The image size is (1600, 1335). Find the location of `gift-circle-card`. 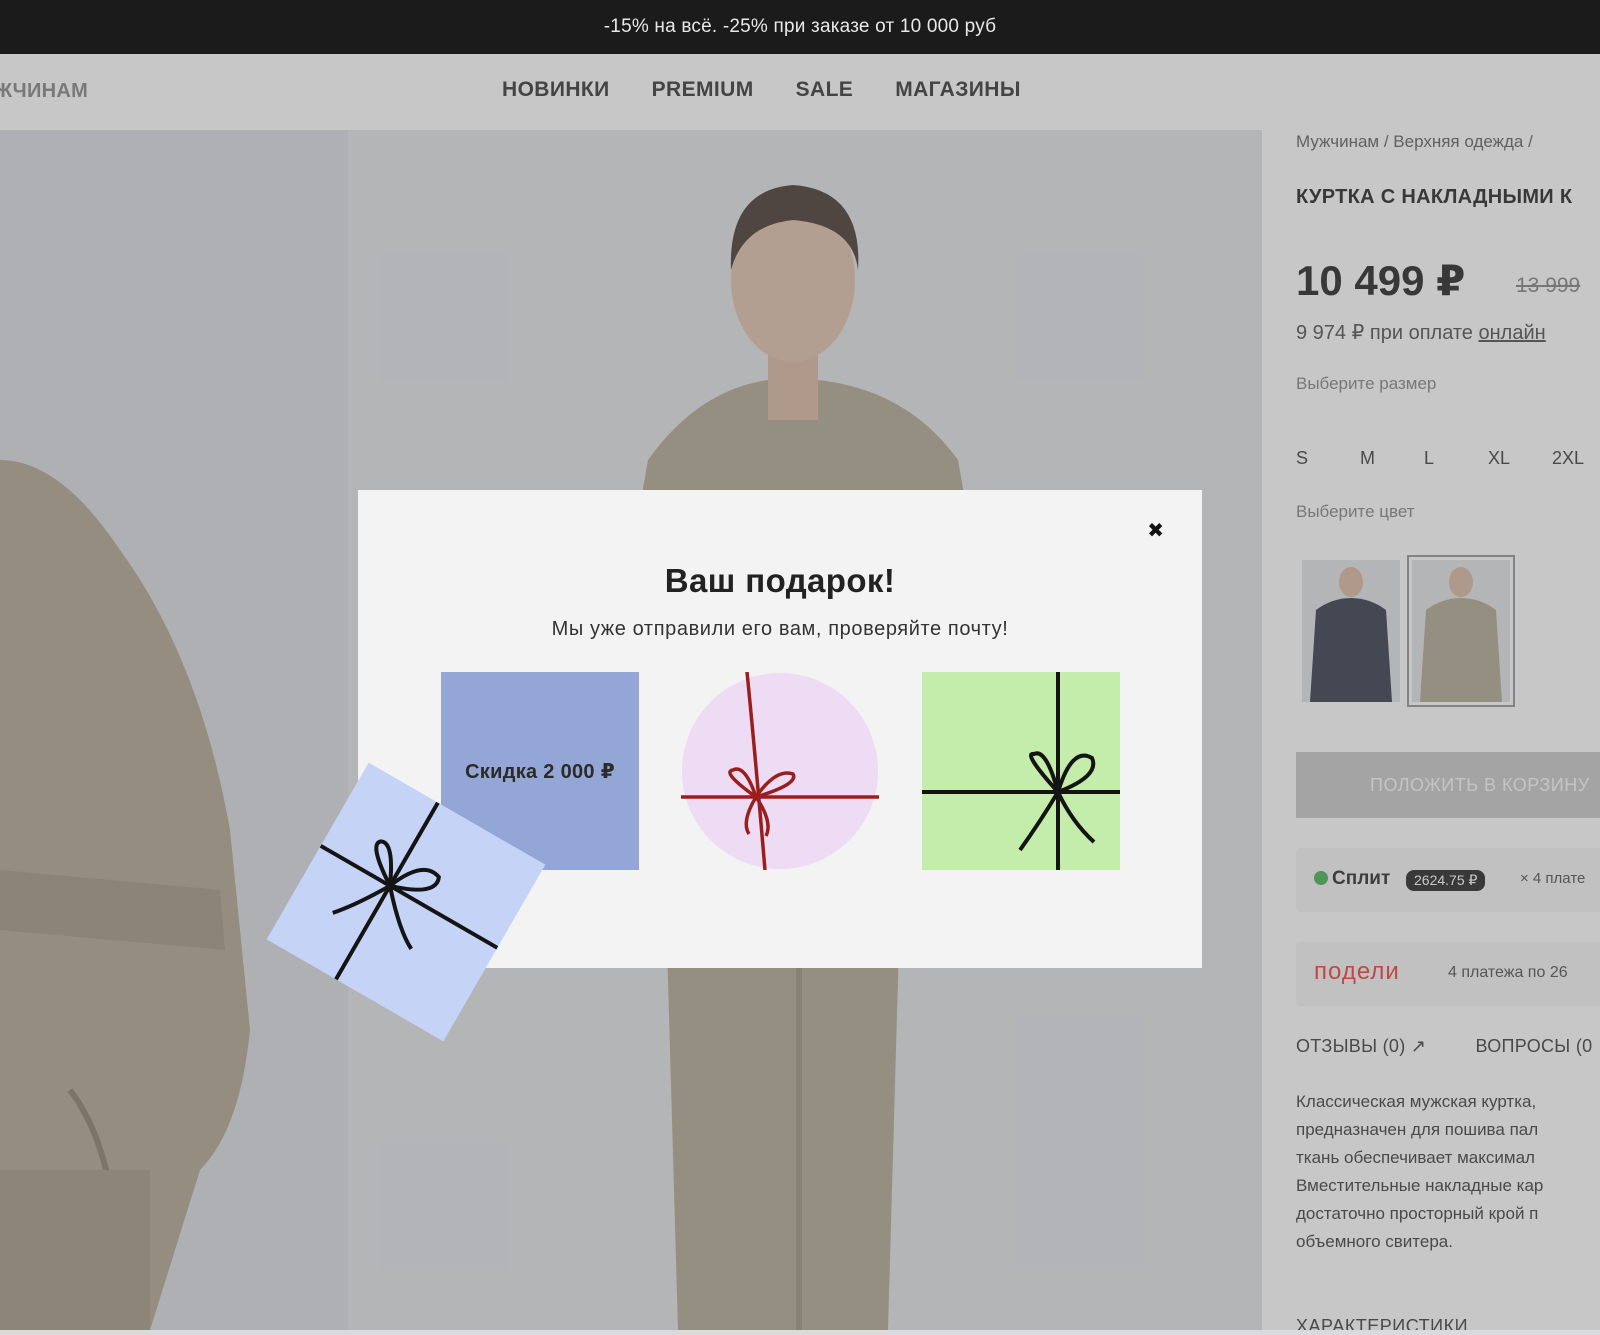

gift-circle-card is located at coordinates (780, 771).